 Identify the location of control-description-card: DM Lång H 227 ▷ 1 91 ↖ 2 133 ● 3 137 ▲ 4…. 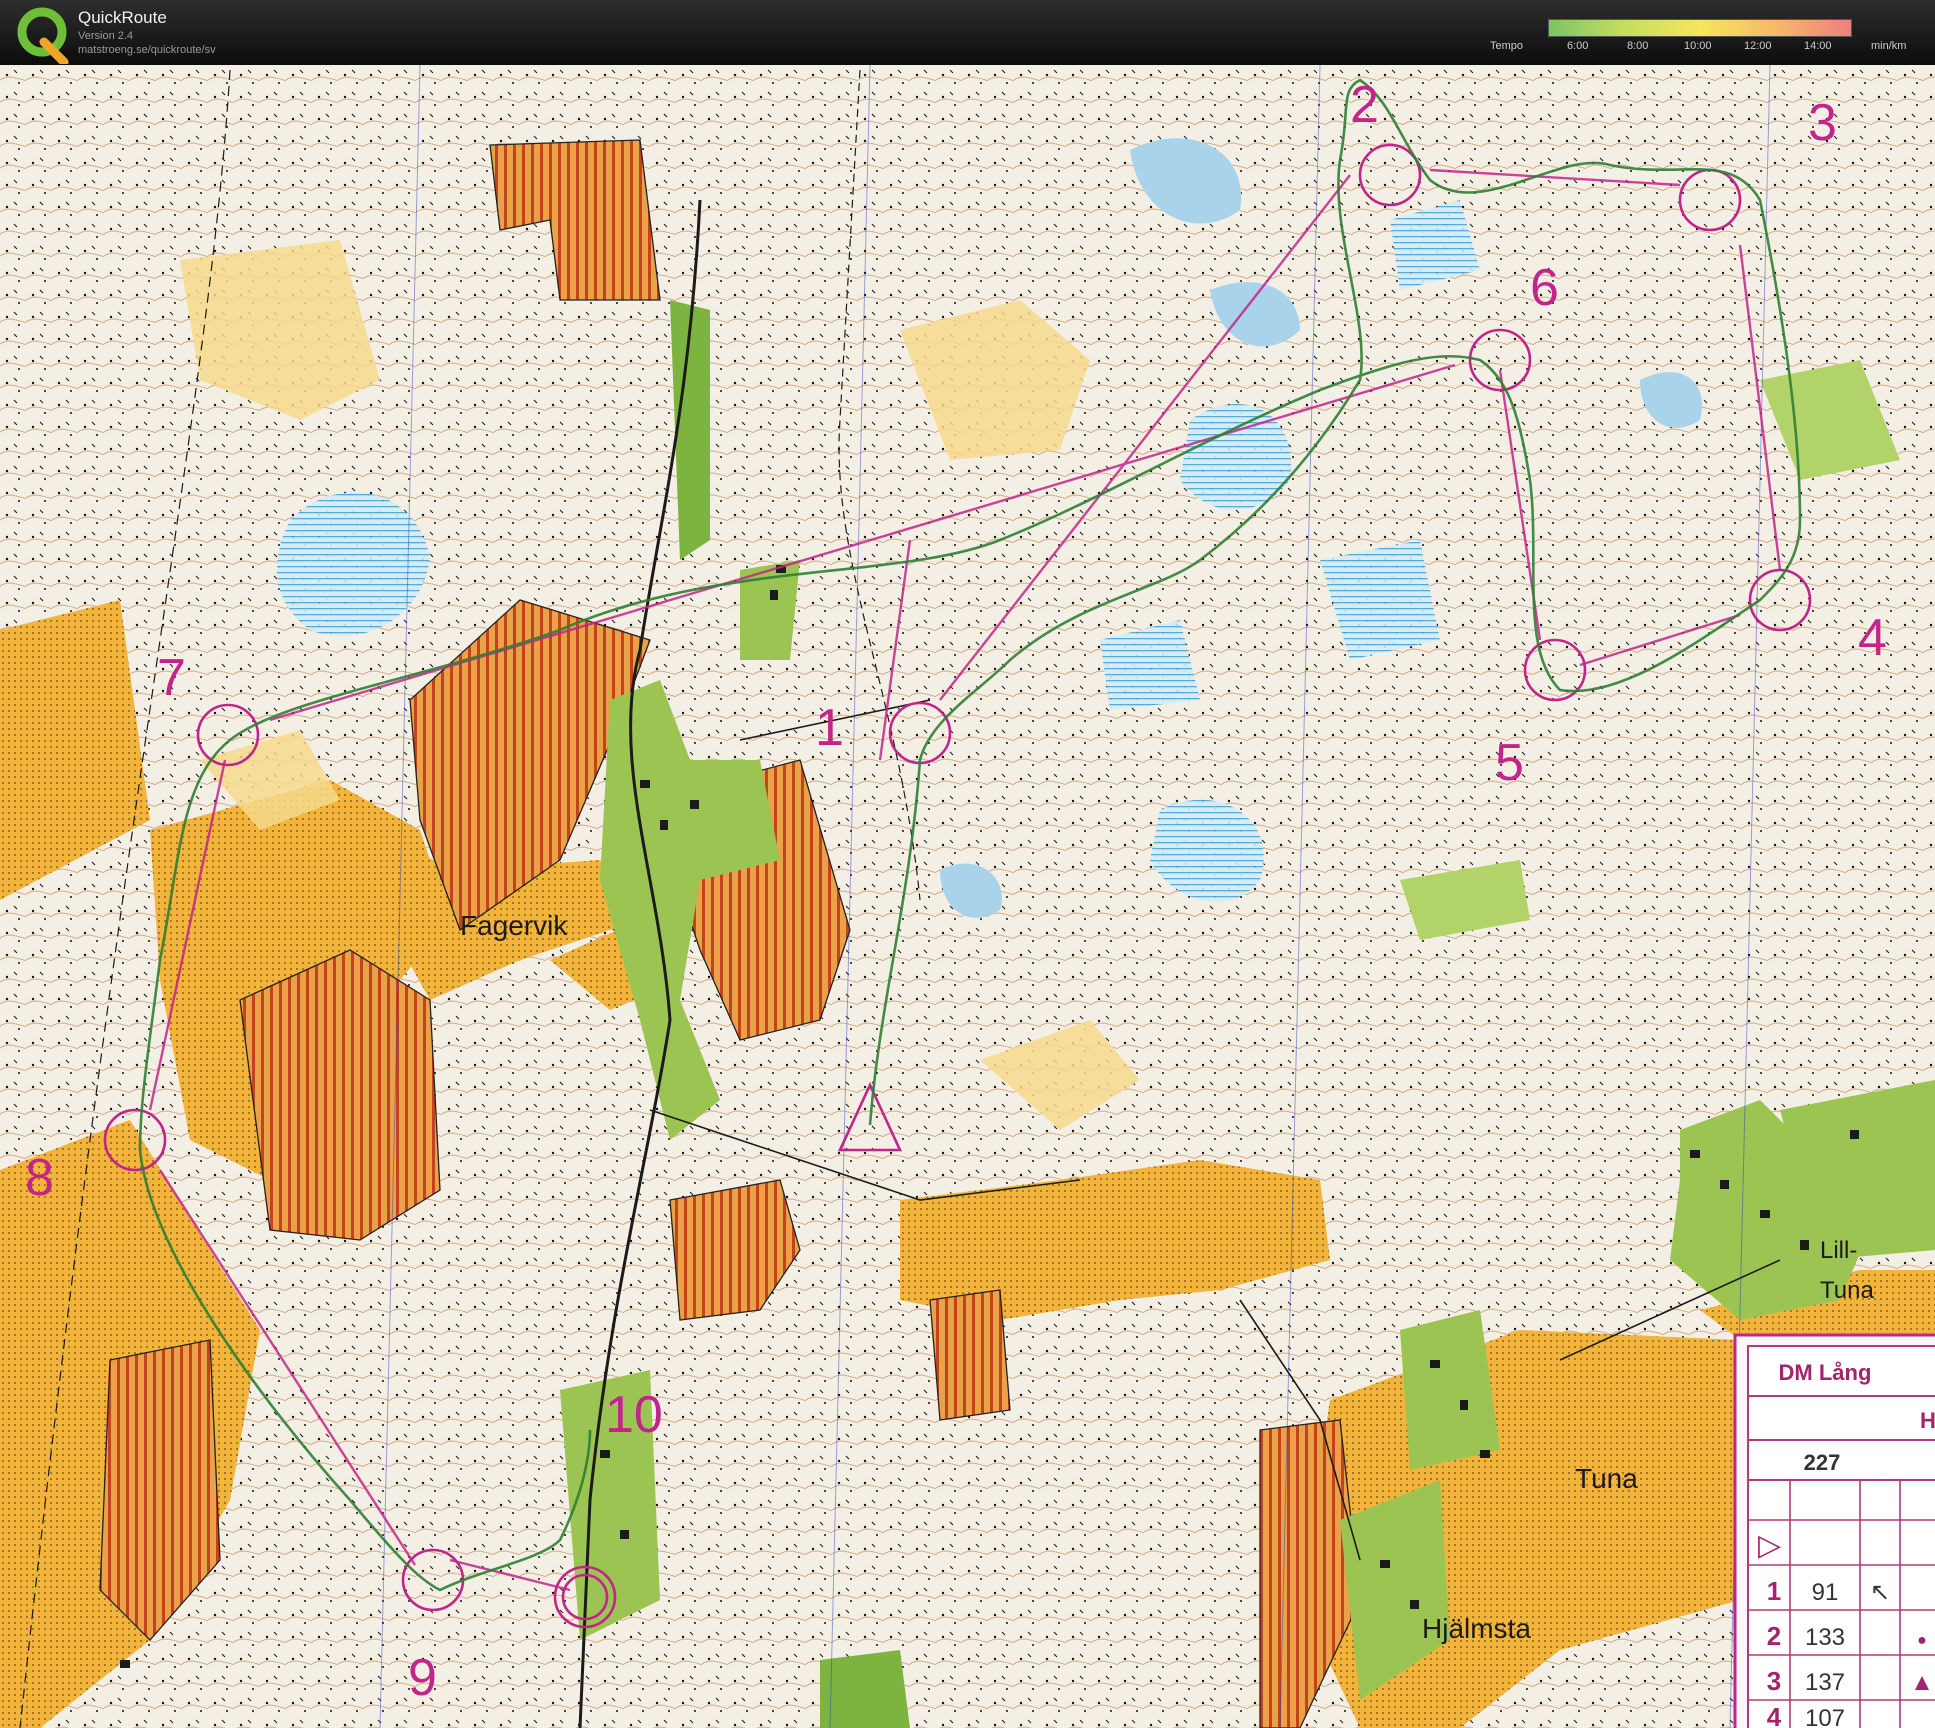
(1834, 1530).